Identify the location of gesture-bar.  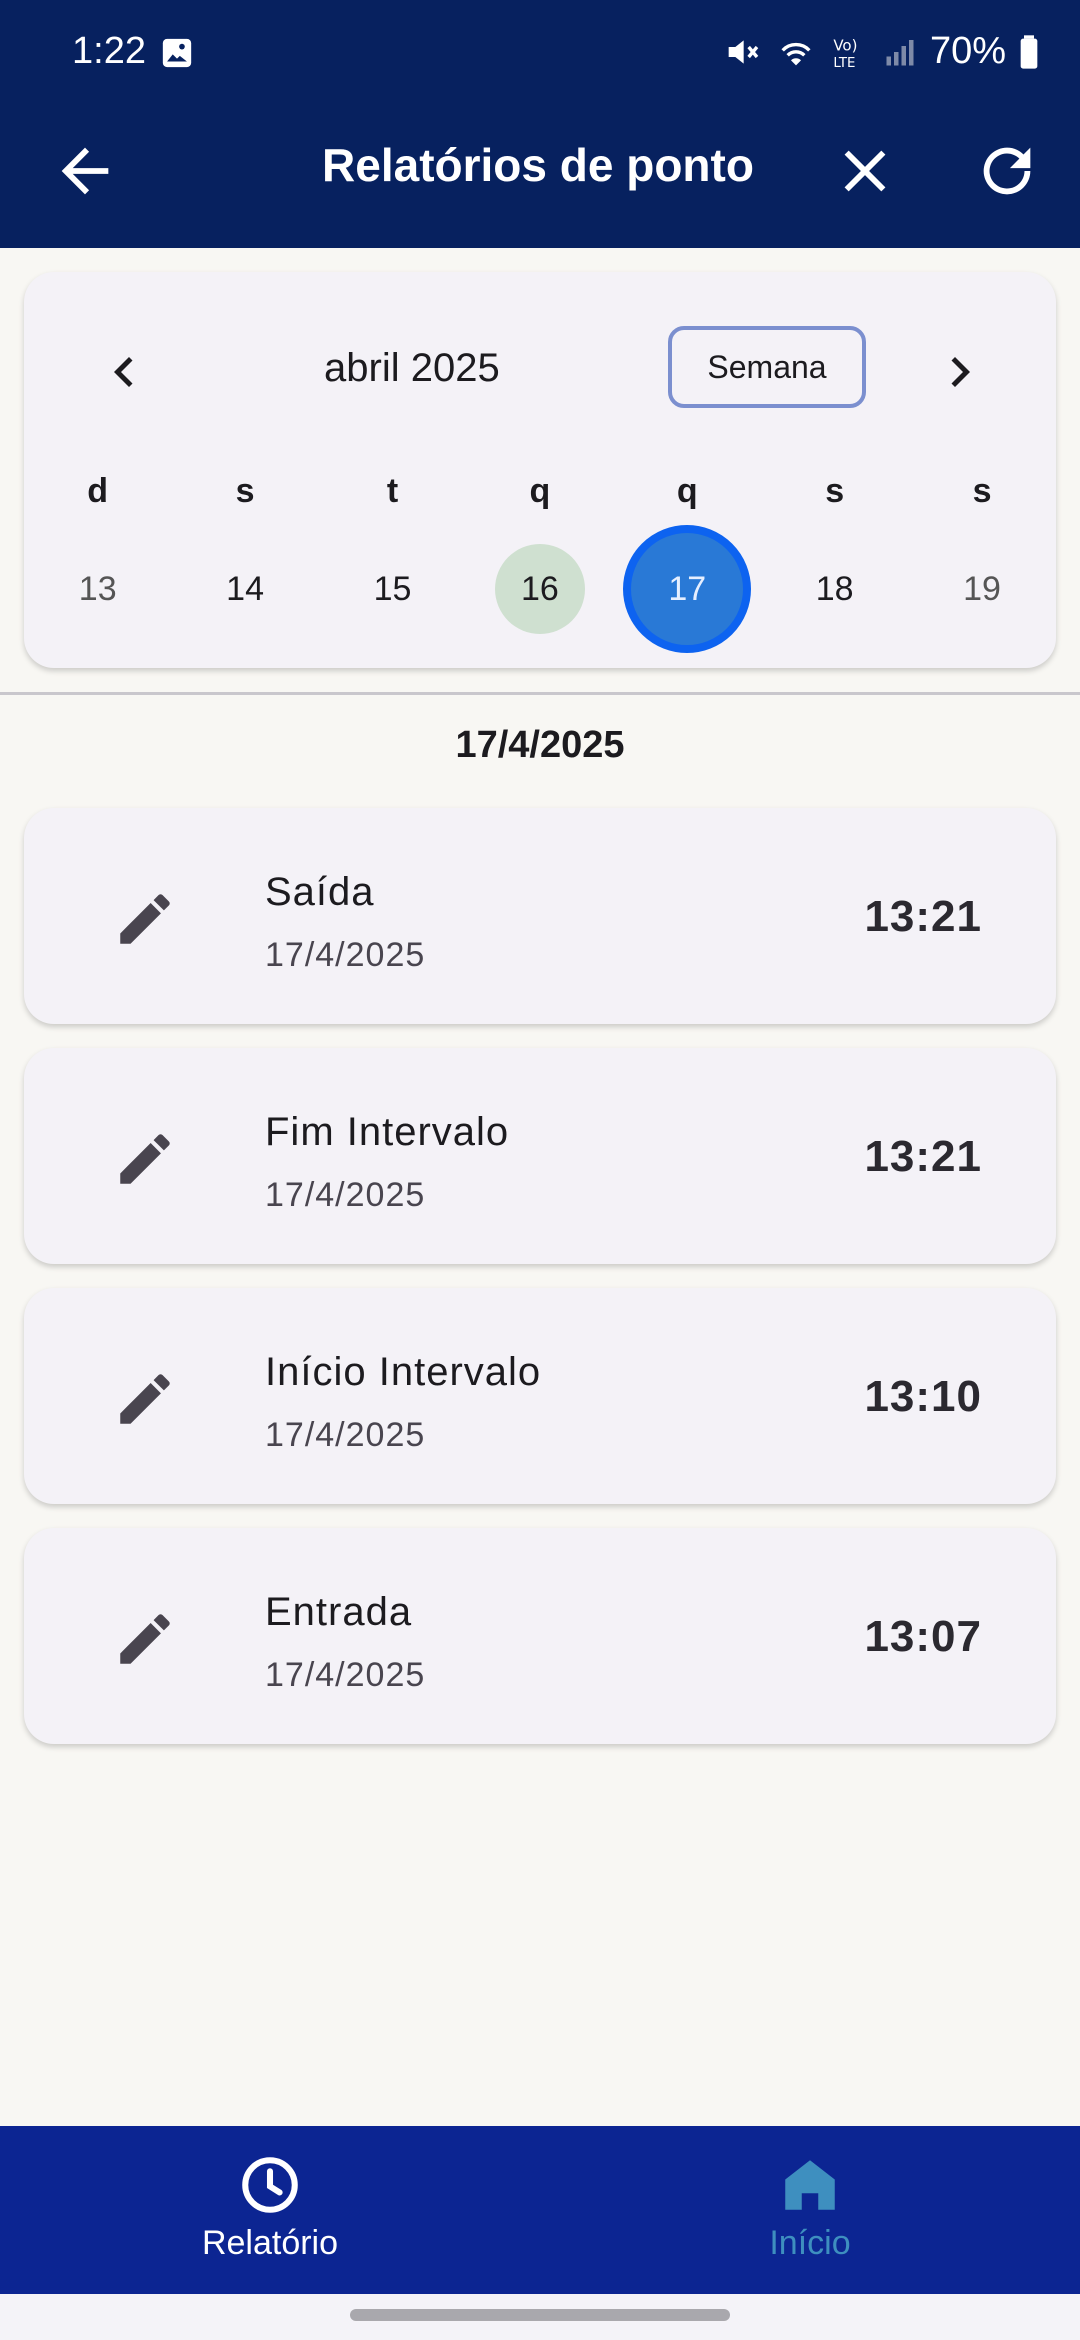
(540, 2317).